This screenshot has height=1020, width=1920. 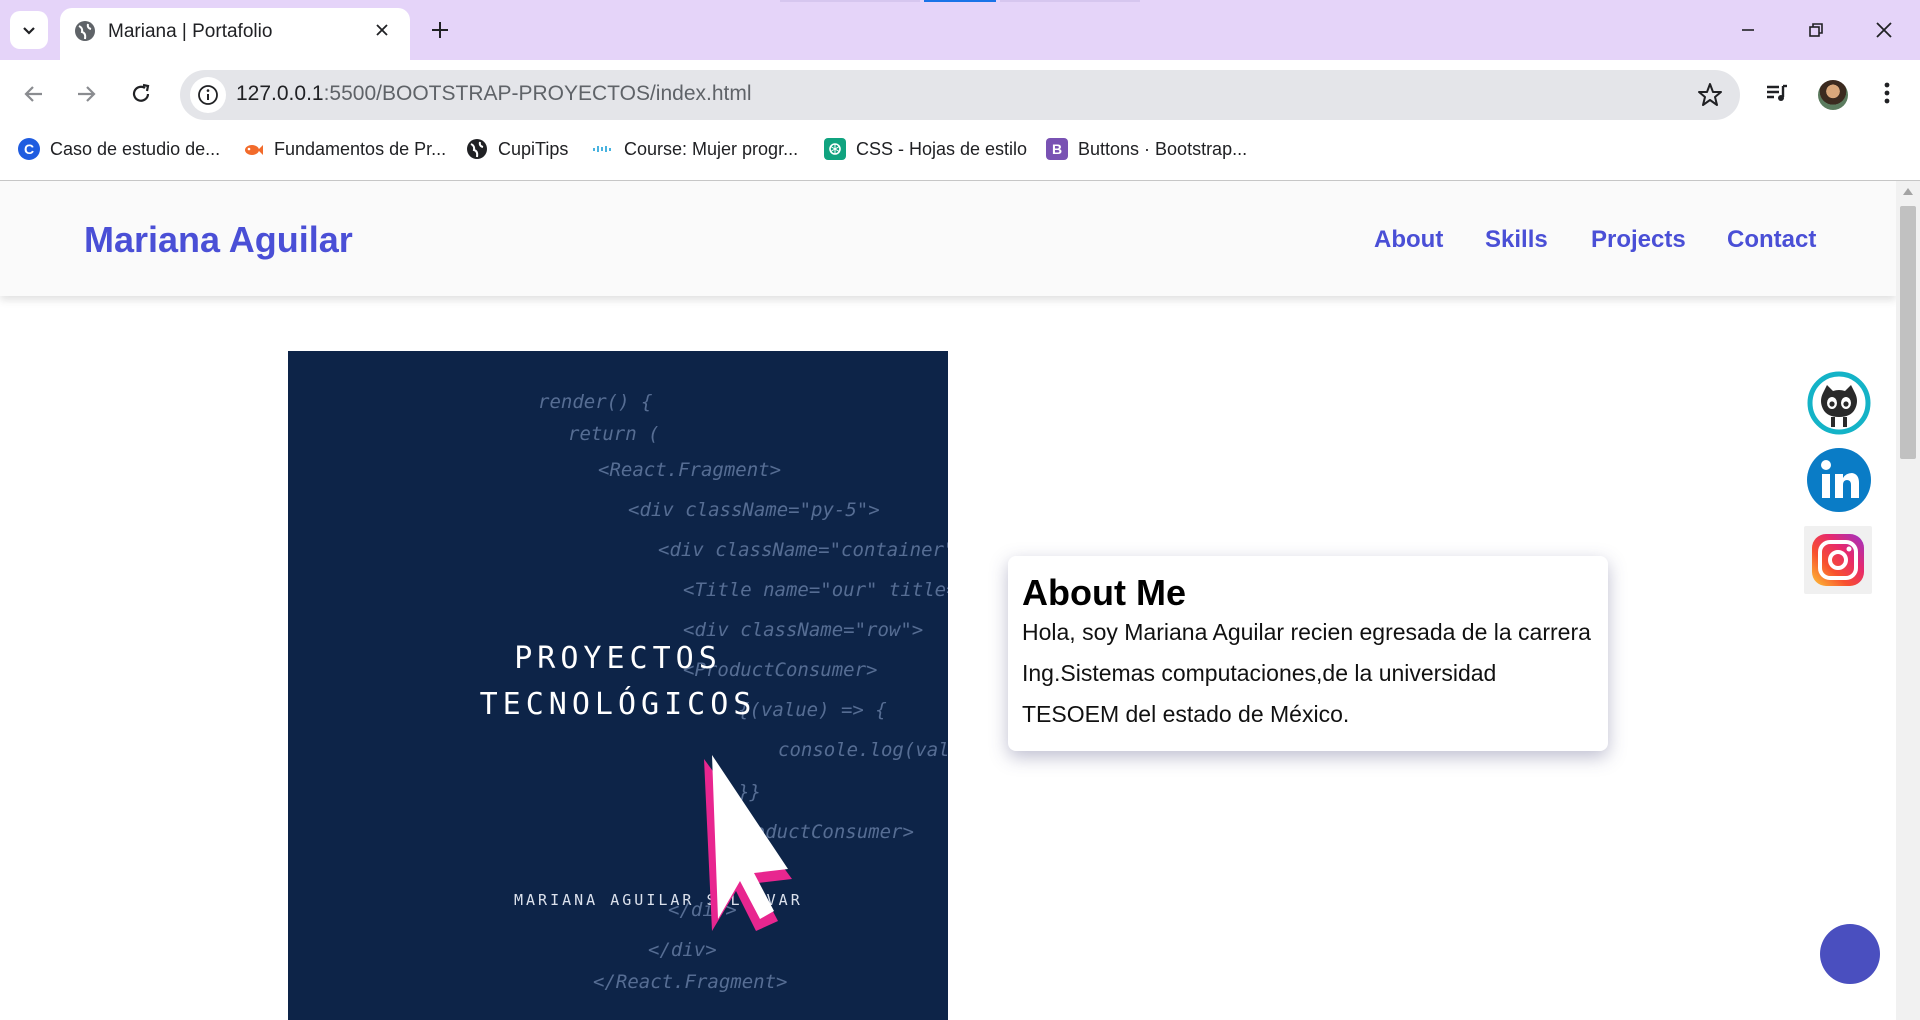 I want to click on arrow-right-icon, so click(x=87, y=94).